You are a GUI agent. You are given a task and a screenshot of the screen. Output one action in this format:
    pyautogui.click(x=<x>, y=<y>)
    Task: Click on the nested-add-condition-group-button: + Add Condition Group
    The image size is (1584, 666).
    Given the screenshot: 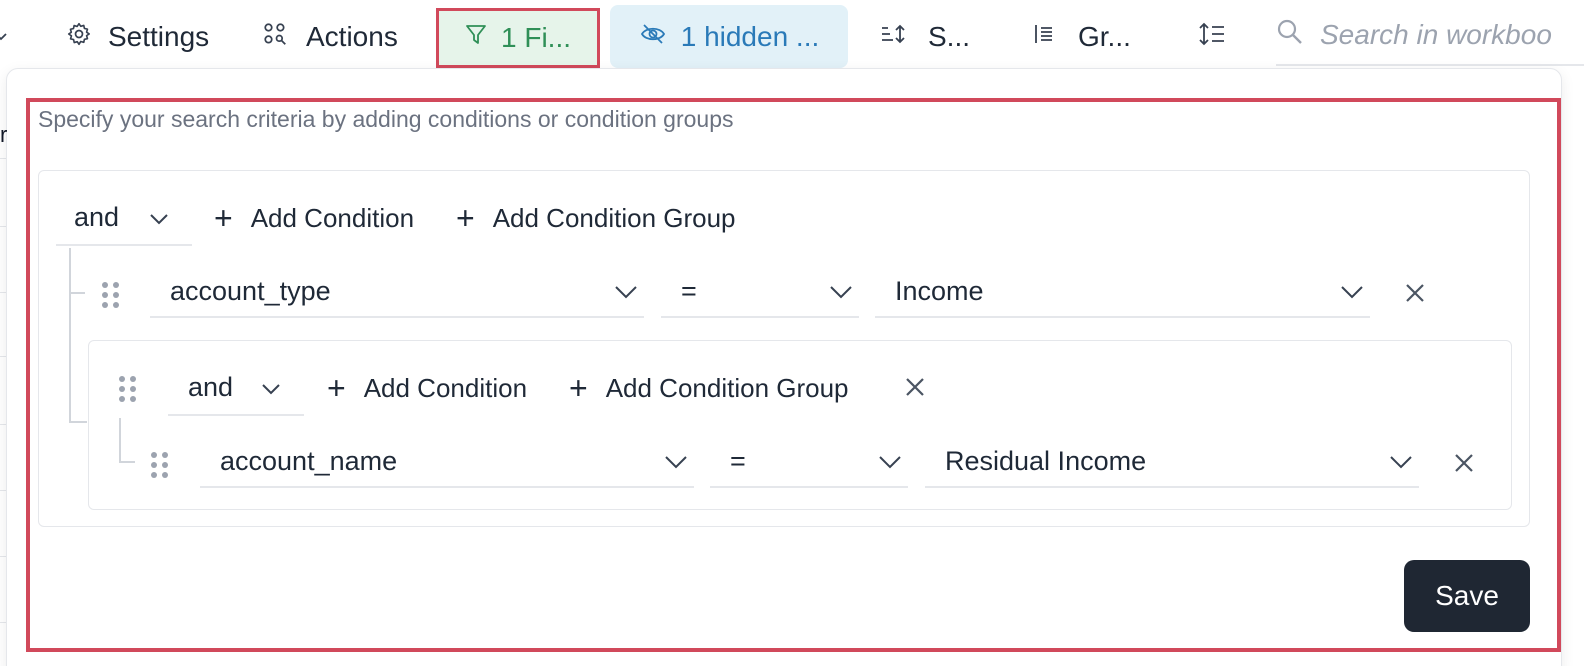 What is the action you would take?
    pyautogui.click(x=709, y=388)
    